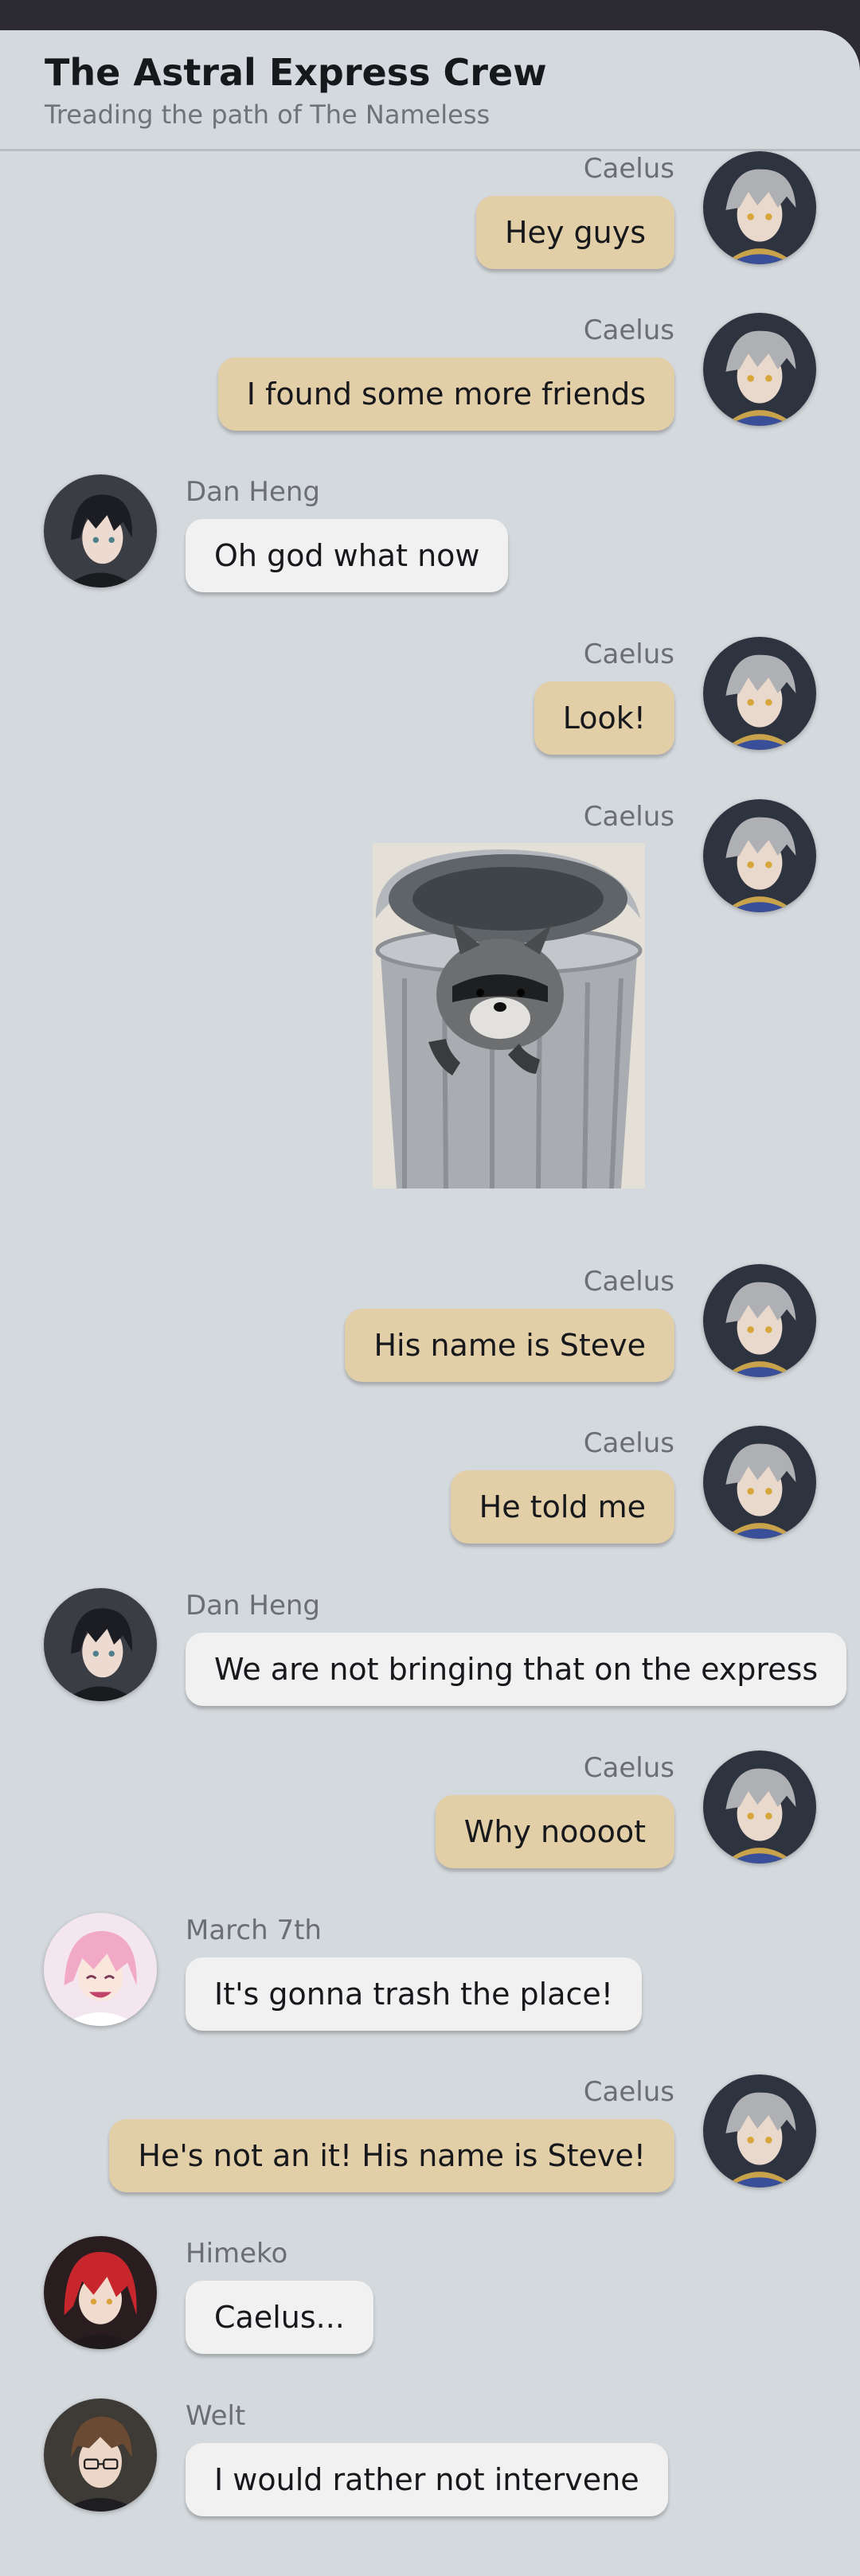 This screenshot has height=2576, width=860. I want to click on march-7th-avatar, so click(100, 1969).